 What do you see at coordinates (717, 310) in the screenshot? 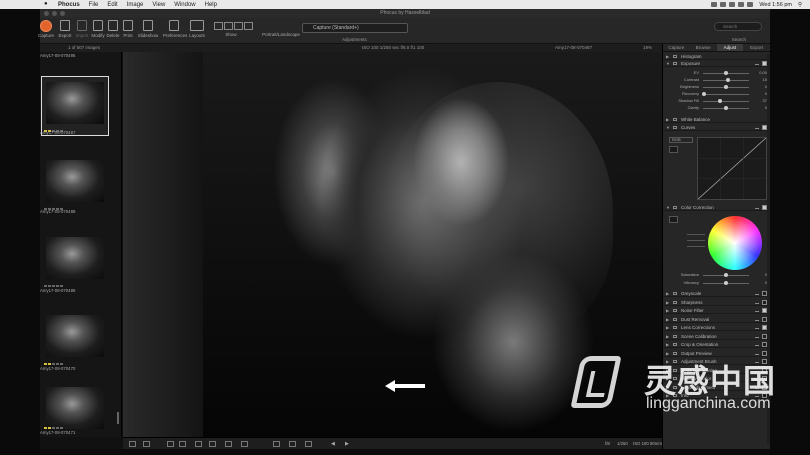
I see `section-noise-filter: ▶ Noise Filter` at bounding box center [717, 310].